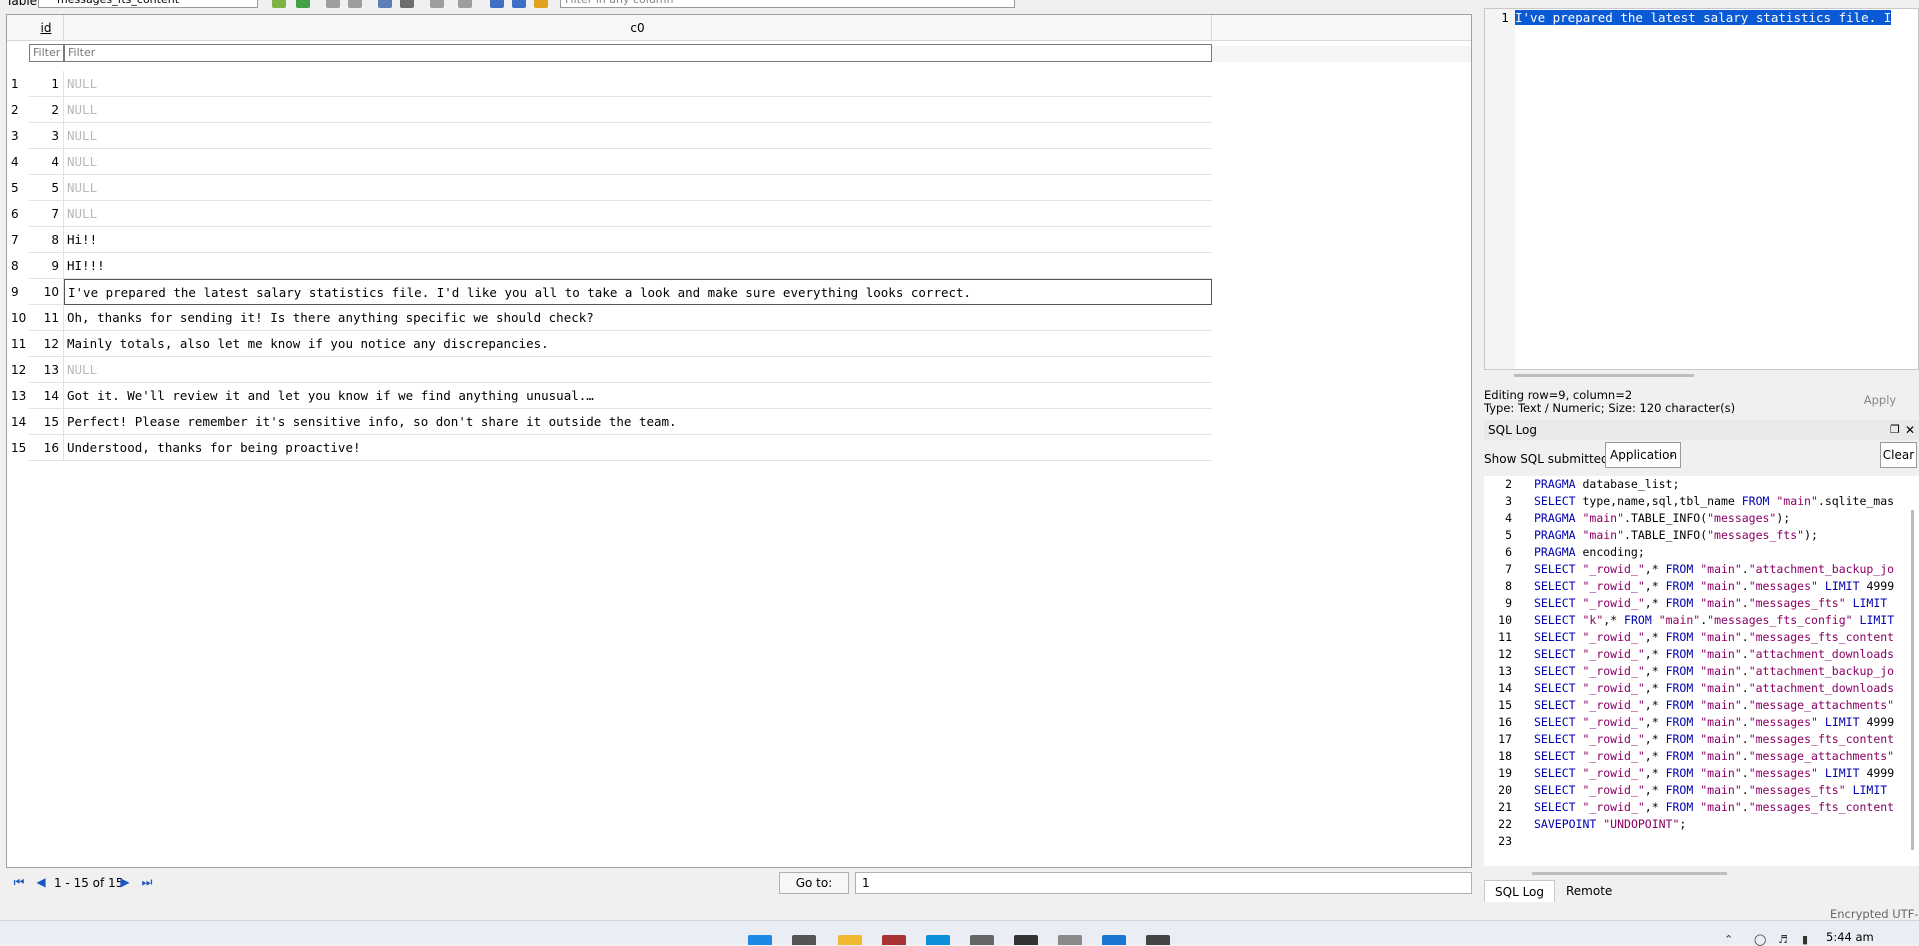 This screenshot has width=1919, height=946. I want to click on row-number: 13, so click(18, 396).